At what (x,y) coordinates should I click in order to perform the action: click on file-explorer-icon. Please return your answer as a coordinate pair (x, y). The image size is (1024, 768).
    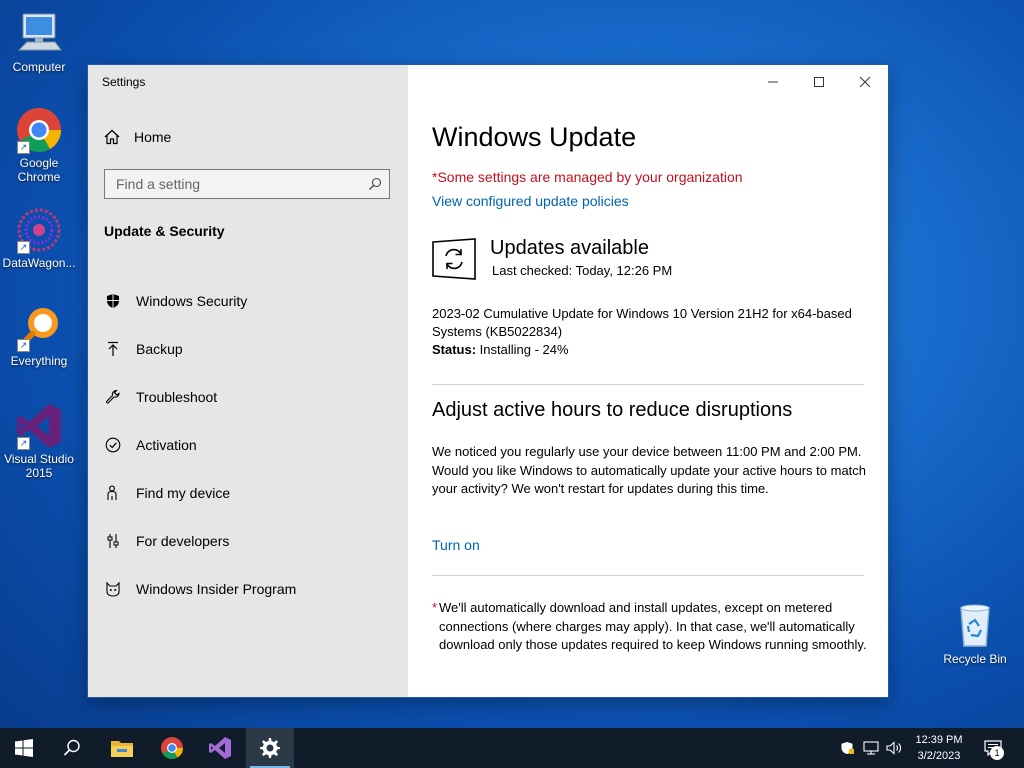
    Looking at the image, I should click on (122, 749).